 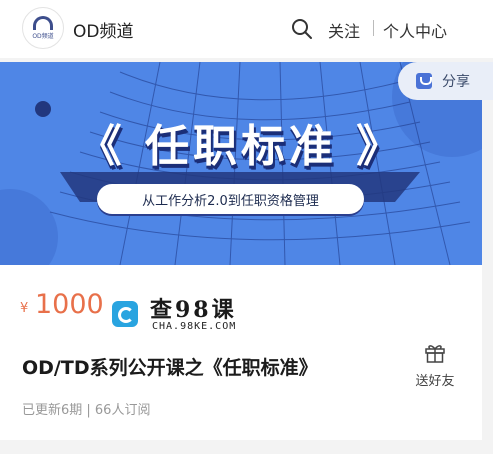 I want to click on course-title: OD/TD系列公开课之《任职标准》, so click(x=170, y=366).